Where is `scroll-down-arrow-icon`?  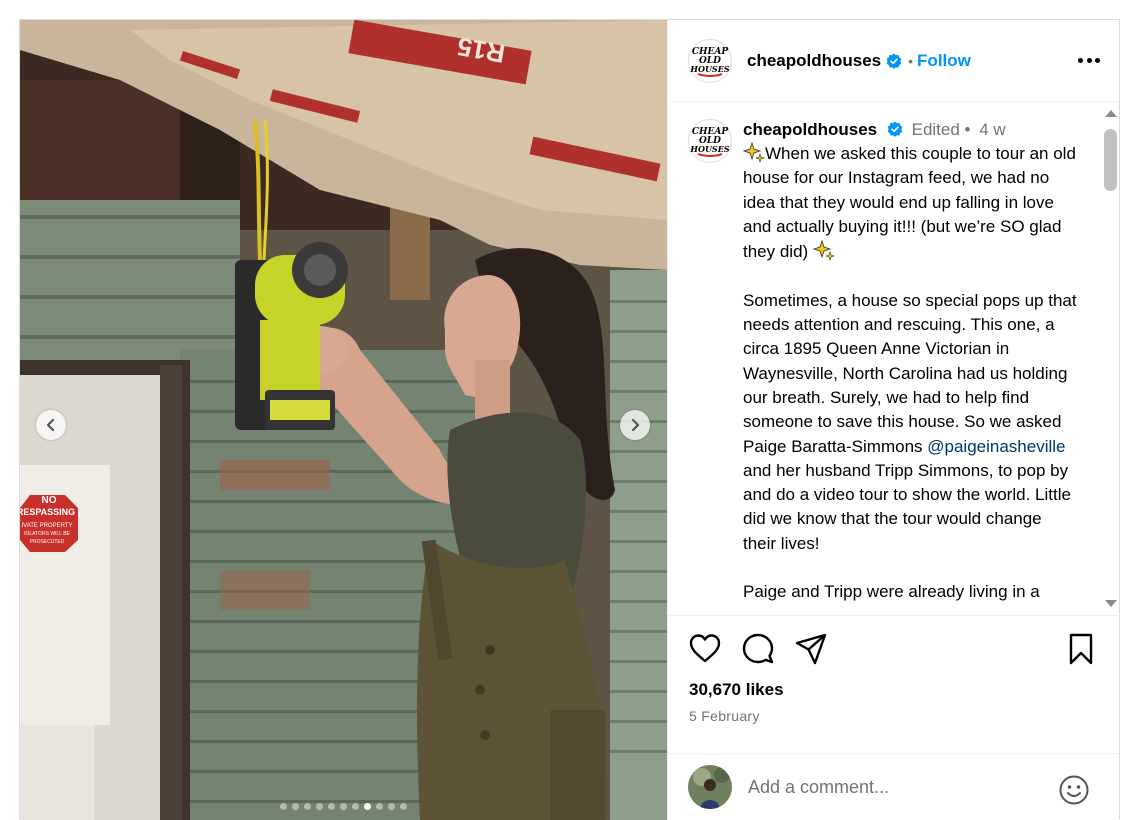
scroll-down-arrow-icon is located at coordinates (1111, 603).